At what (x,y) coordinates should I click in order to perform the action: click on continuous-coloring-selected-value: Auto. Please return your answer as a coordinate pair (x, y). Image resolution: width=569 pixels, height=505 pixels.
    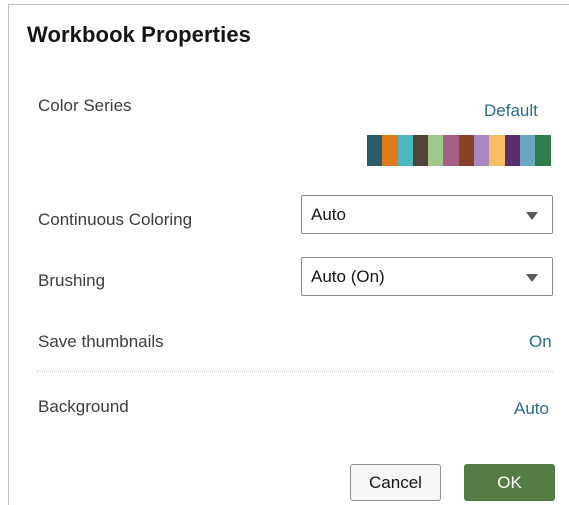
    Looking at the image, I should click on (328, 214).